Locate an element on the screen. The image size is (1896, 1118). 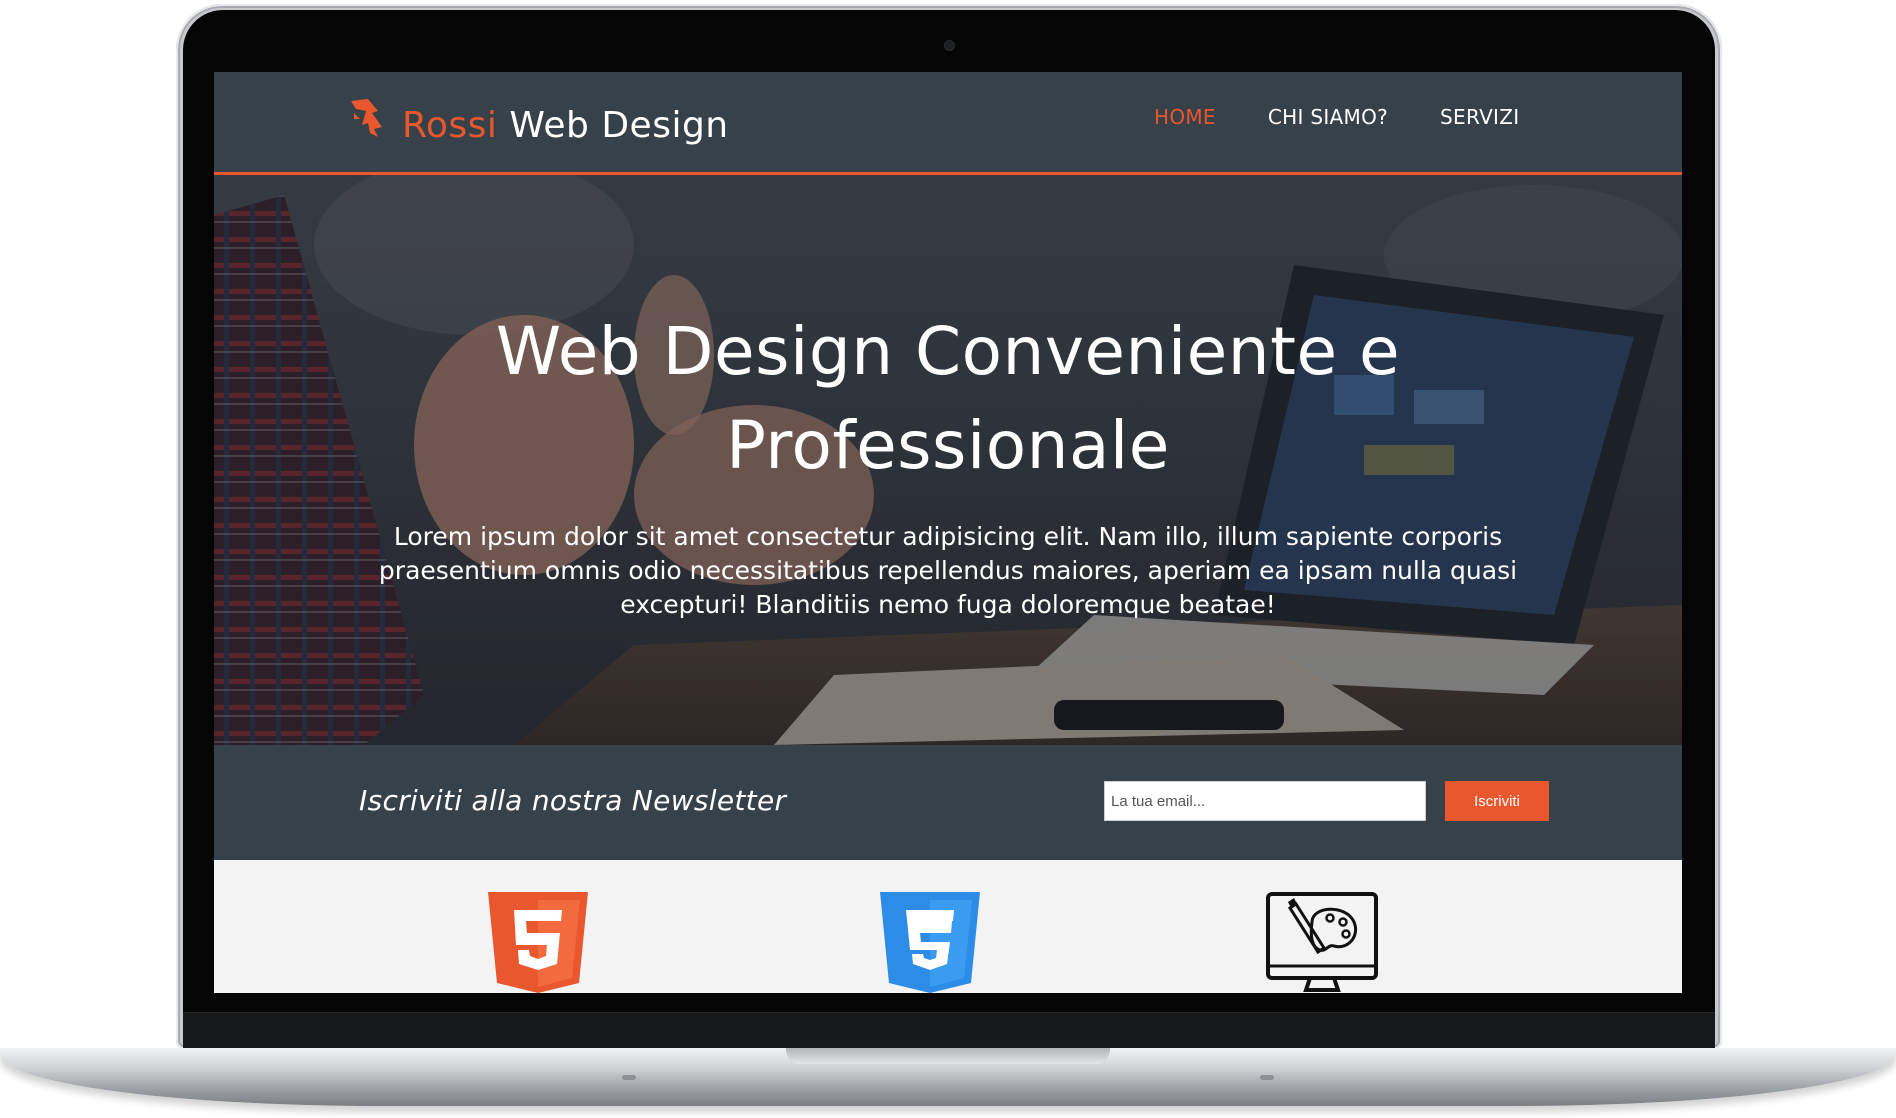
features-section is located at coordinates (948, 926).